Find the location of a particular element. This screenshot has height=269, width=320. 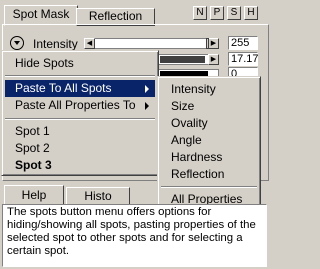

tab-histo: Histo is located at coordinates (98, 196).